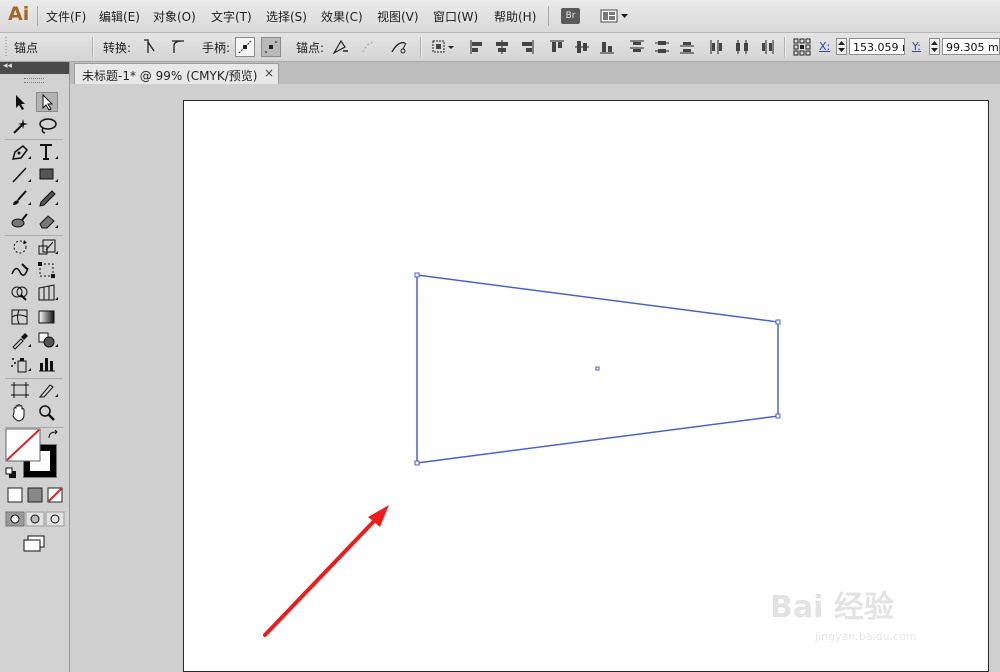 This screenshot has height=672, width=1000. What do you see at coordinates (570, 16) in the screenshot?
I see `bridge-button: Br` at bounding box center [570, 16].